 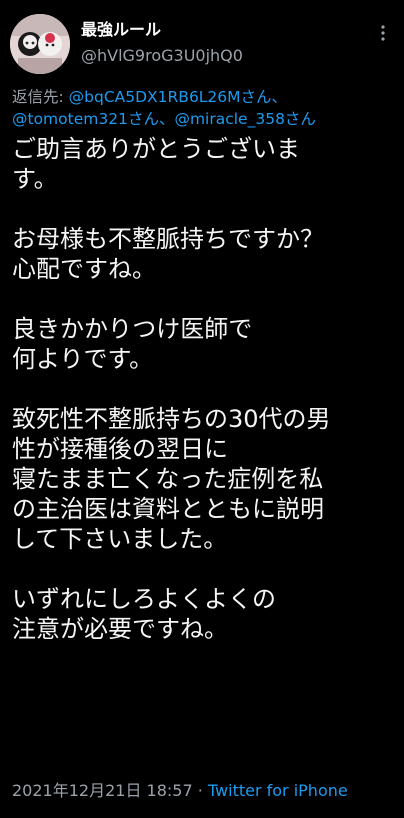 What do you see at coordinates (223, 56) in the screenshot?
I see `user-handle: @hVlG9roG3U0jhQ0` at bounding box center [223, 56].